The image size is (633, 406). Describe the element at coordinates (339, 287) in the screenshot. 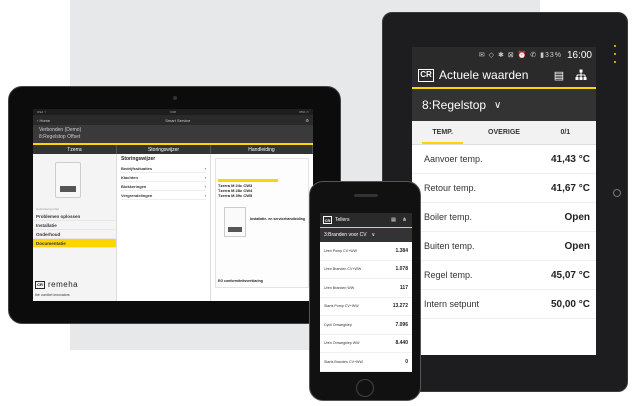

I see `counter-label: Uren Branden WW` at that location.